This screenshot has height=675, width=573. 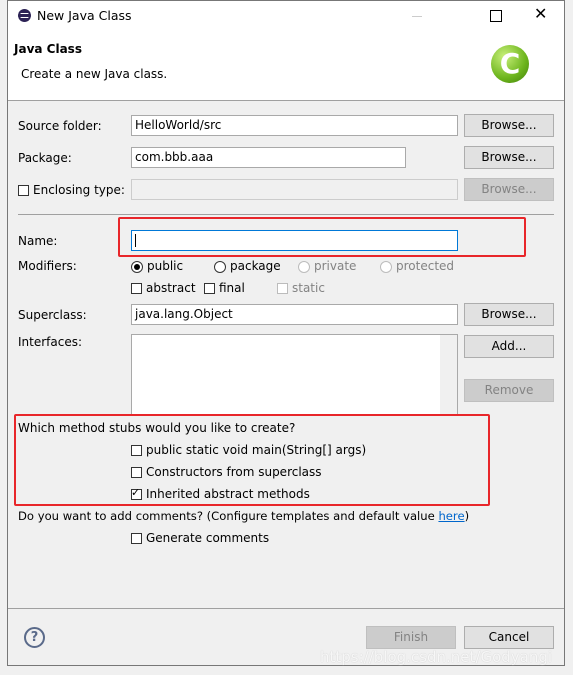 I want to click on eclipse-icon, so click(x=24, y=15).